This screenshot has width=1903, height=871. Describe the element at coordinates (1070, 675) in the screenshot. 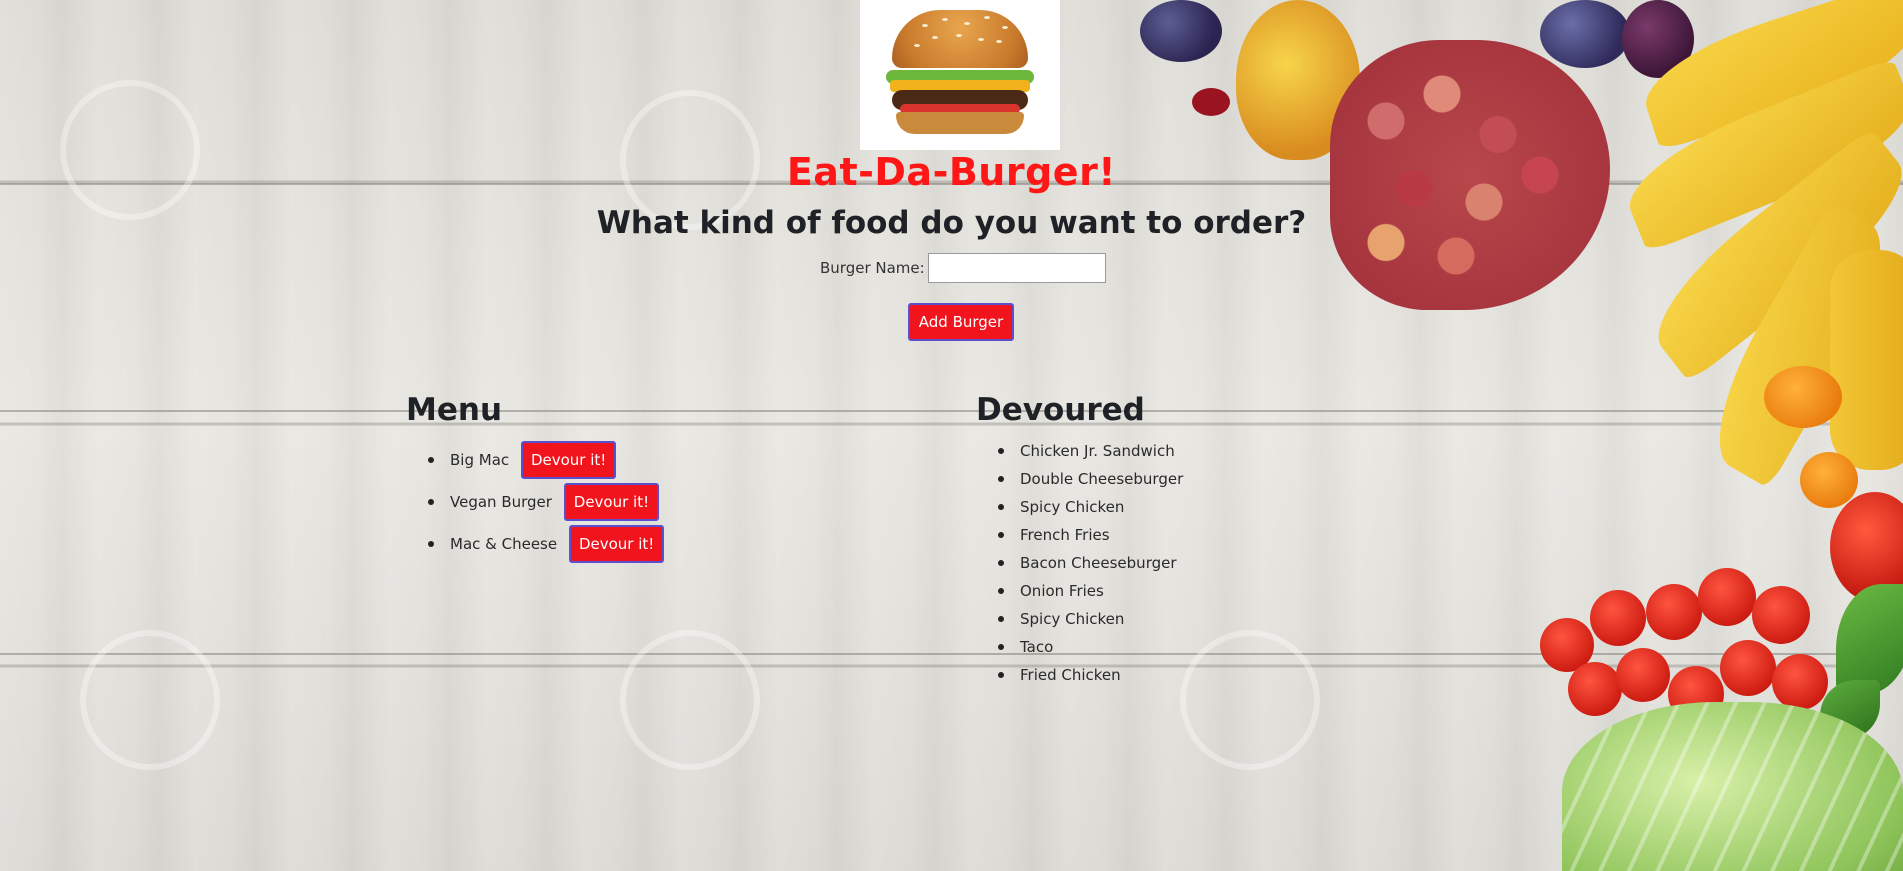

I see `devoured-item-name: Fried Chicken` at that location.